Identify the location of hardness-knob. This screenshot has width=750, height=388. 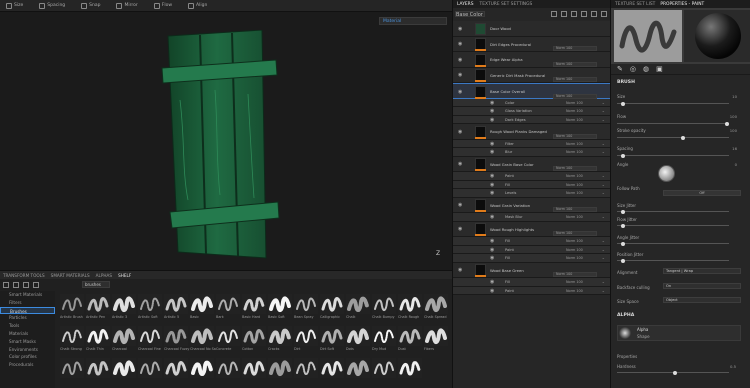
(675, 372).